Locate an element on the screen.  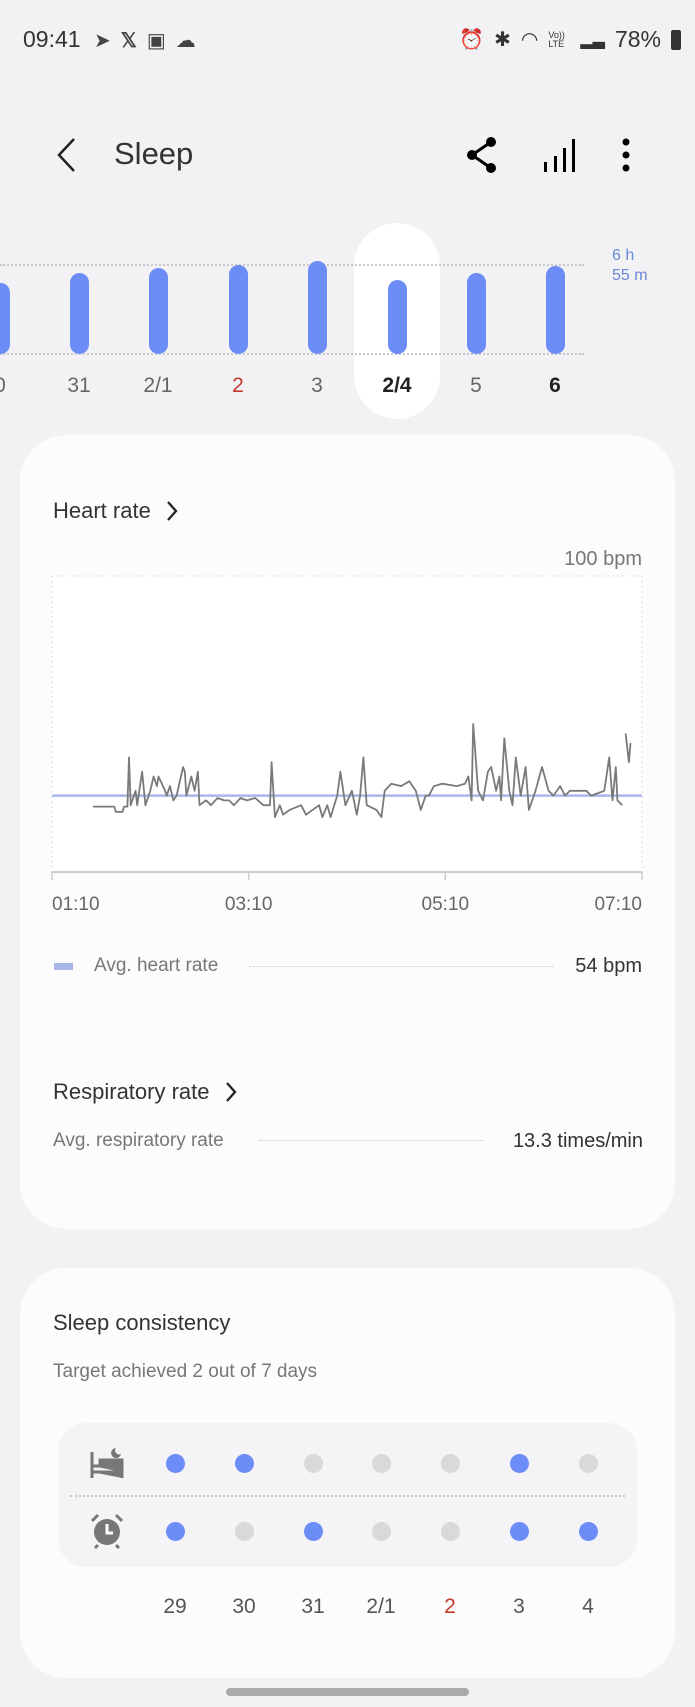
avg-respiratory-value: 13.3 times/min is located at coordinates (577, 1141).